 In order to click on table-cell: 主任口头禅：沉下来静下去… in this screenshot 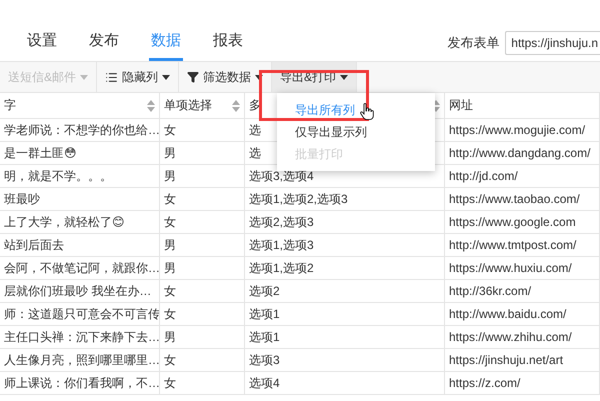, I will do `click(80, 337)`.